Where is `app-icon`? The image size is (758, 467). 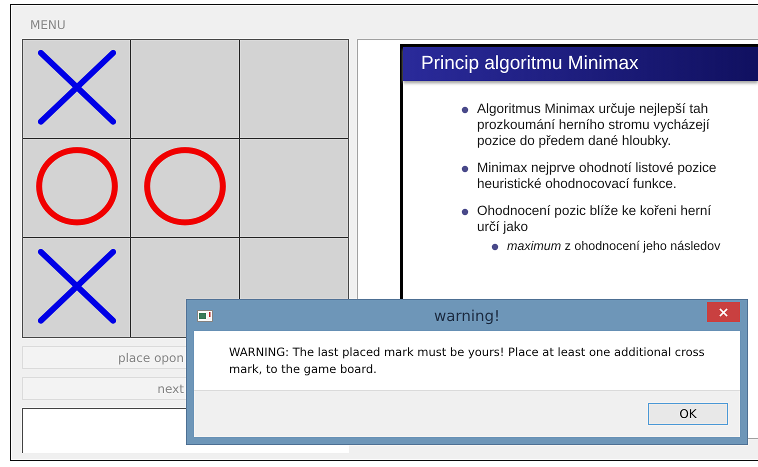 app-icon is located at coordinates (205, 316).